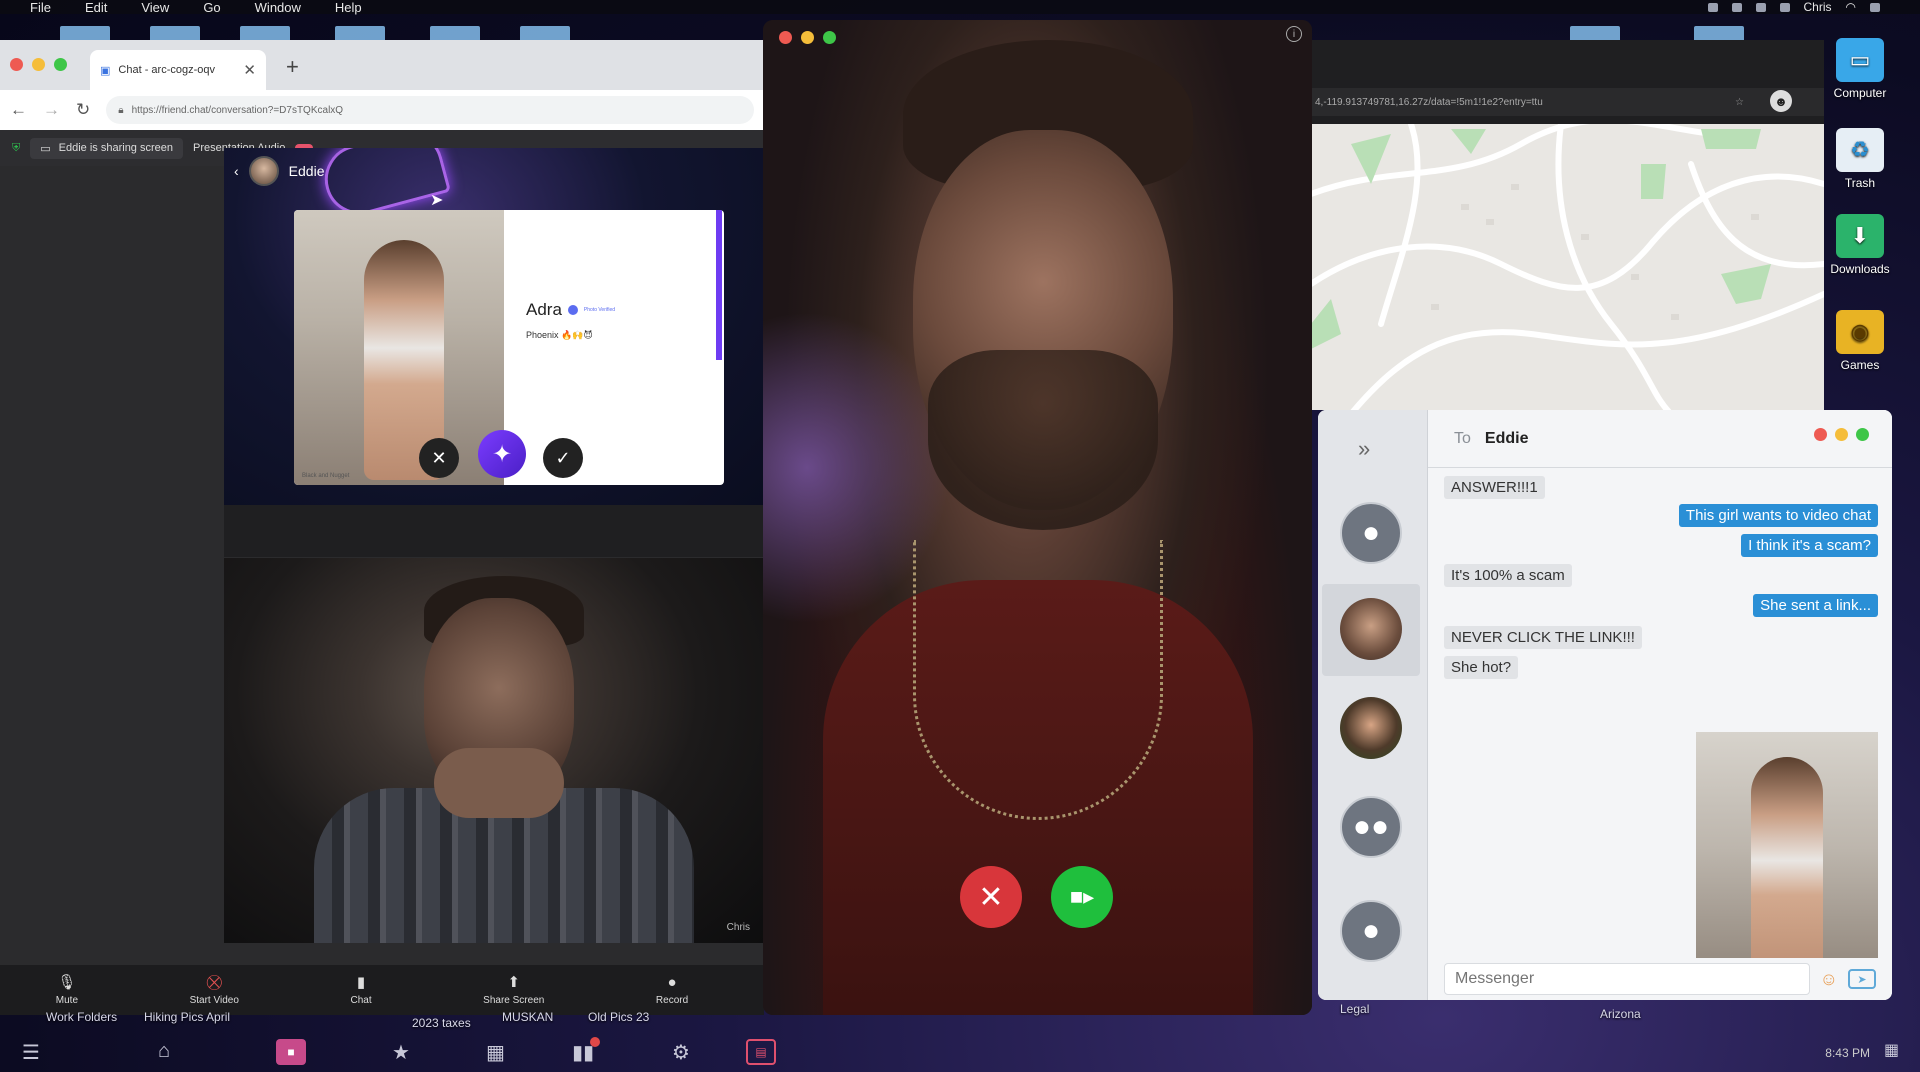  I want to click on info-icon: i, so click(1294, 34).